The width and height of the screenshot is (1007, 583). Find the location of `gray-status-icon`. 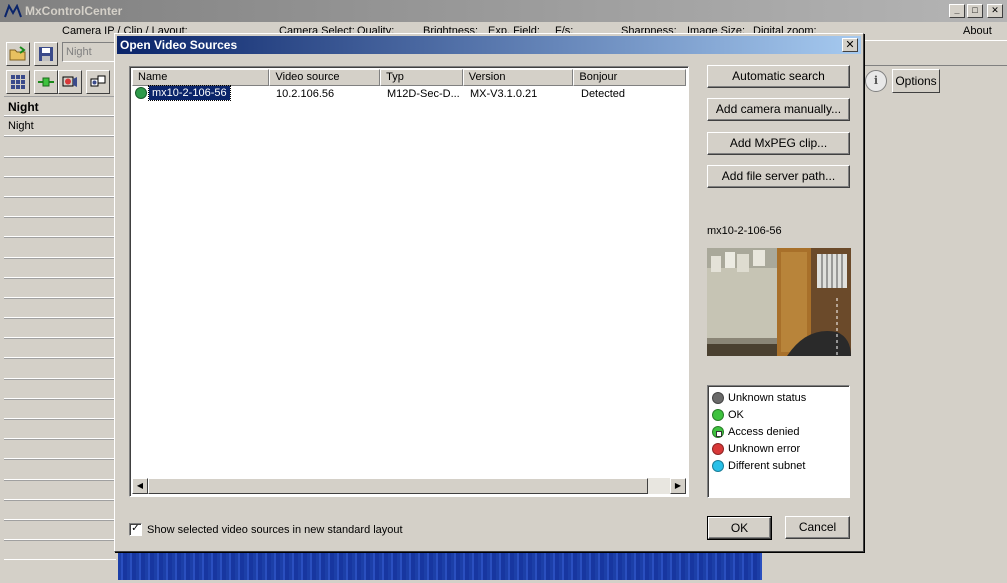

gray-status-icon is located at coordinates (718, 397).